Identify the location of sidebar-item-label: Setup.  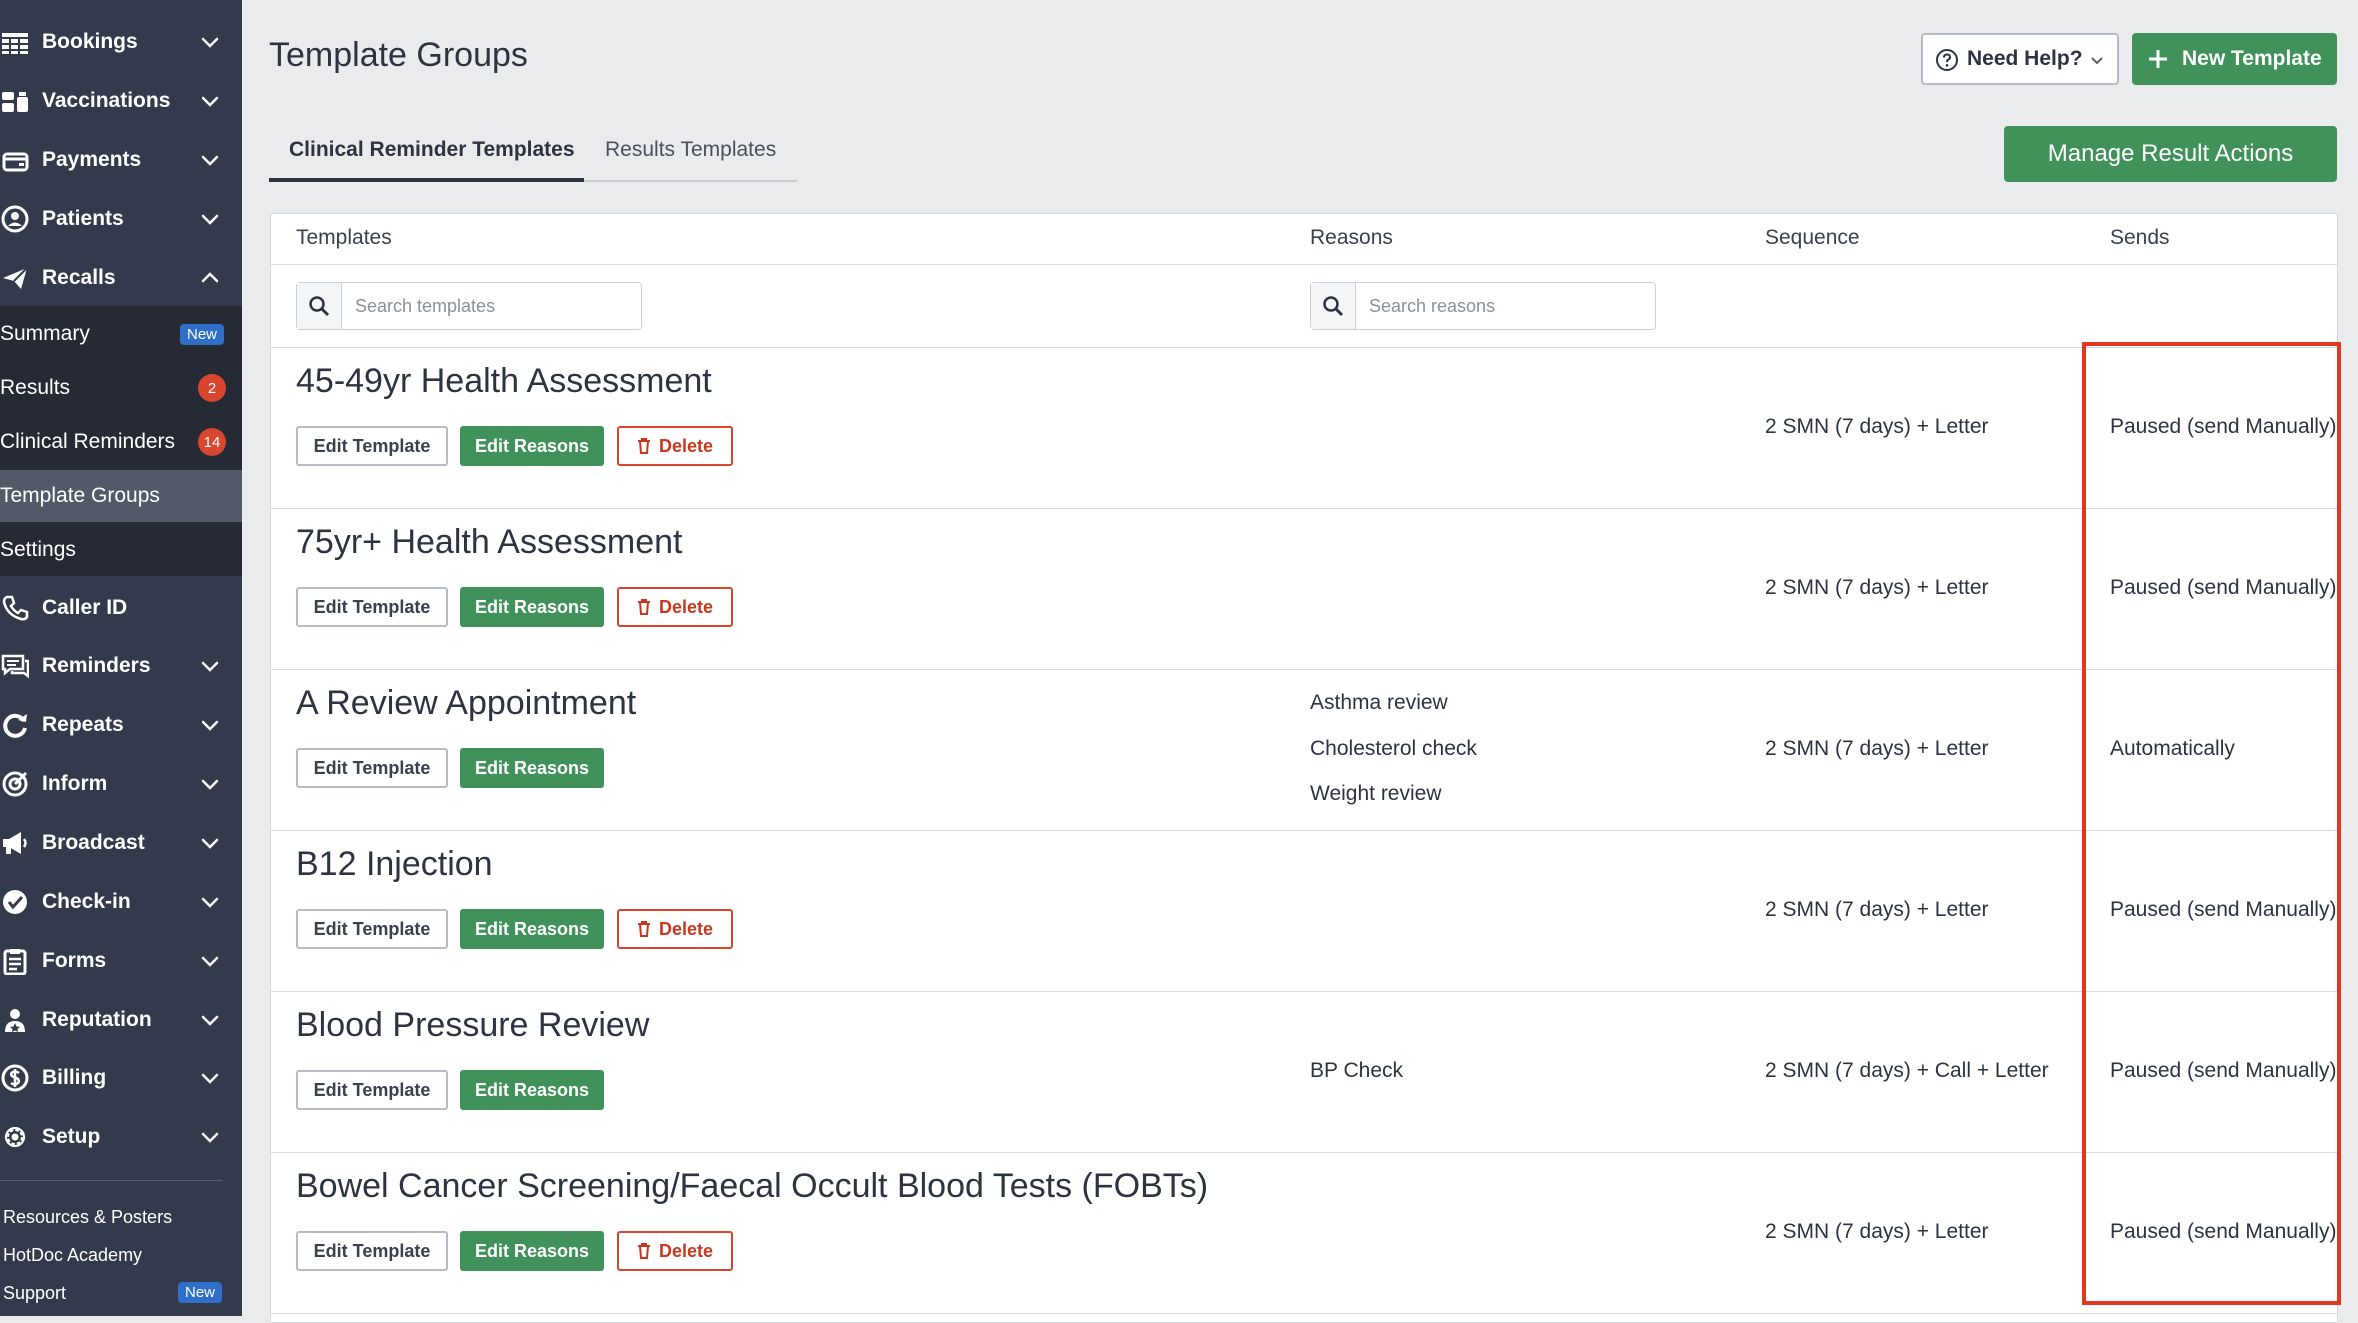
(71, 1136).